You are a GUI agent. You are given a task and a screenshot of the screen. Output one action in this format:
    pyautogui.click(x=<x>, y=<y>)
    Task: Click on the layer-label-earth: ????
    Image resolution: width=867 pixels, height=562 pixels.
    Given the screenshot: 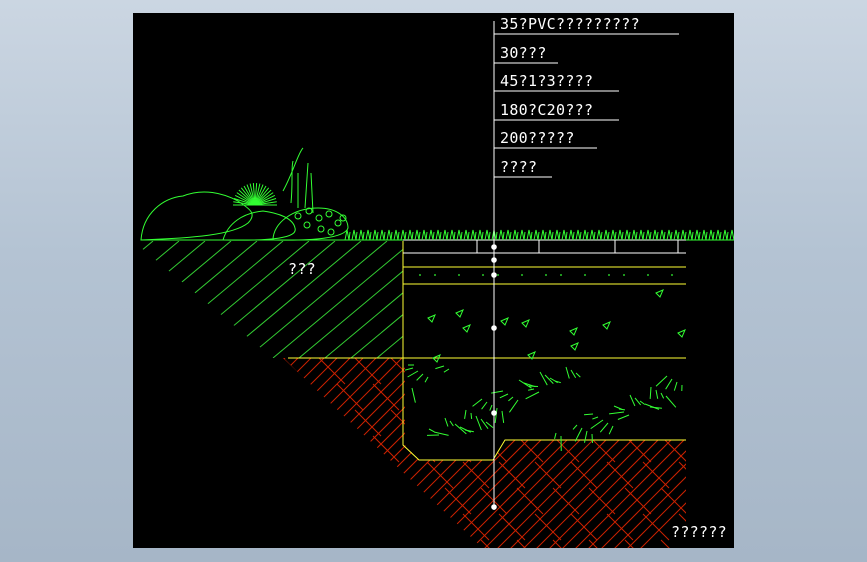 What is the action you would take?
    pyautogui.click(x=519, y=167)
    